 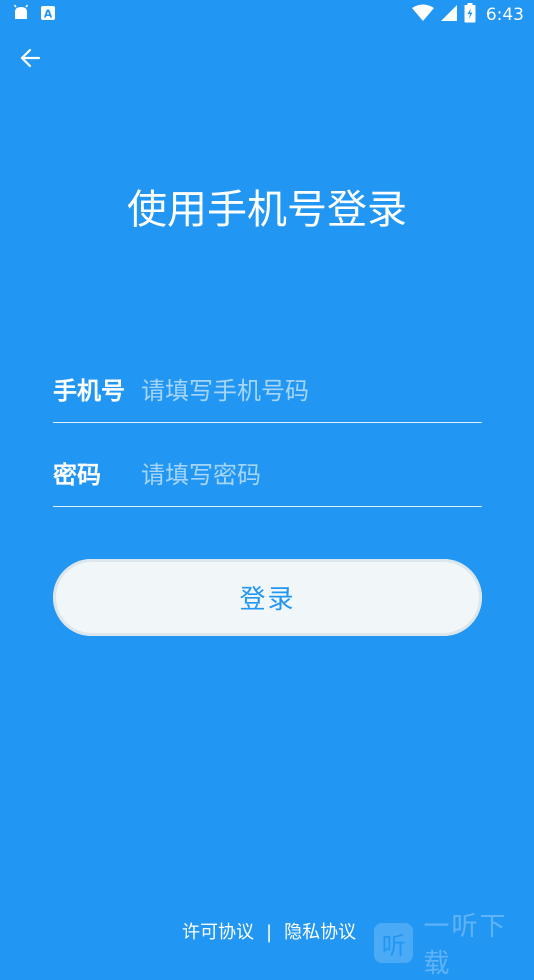 What do you see at coordinates (34, 15) in the screenshot?
I see `status-left: A` at bounding box center [34, 15].